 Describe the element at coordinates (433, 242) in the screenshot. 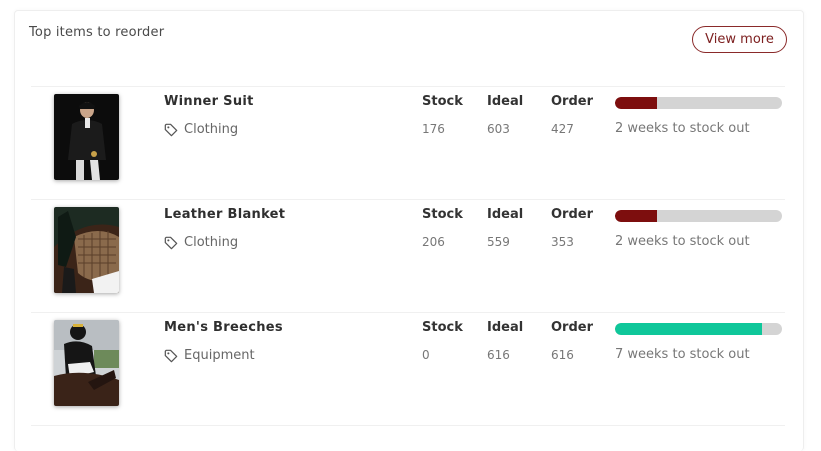

I see `stock-value: 206` at that location.